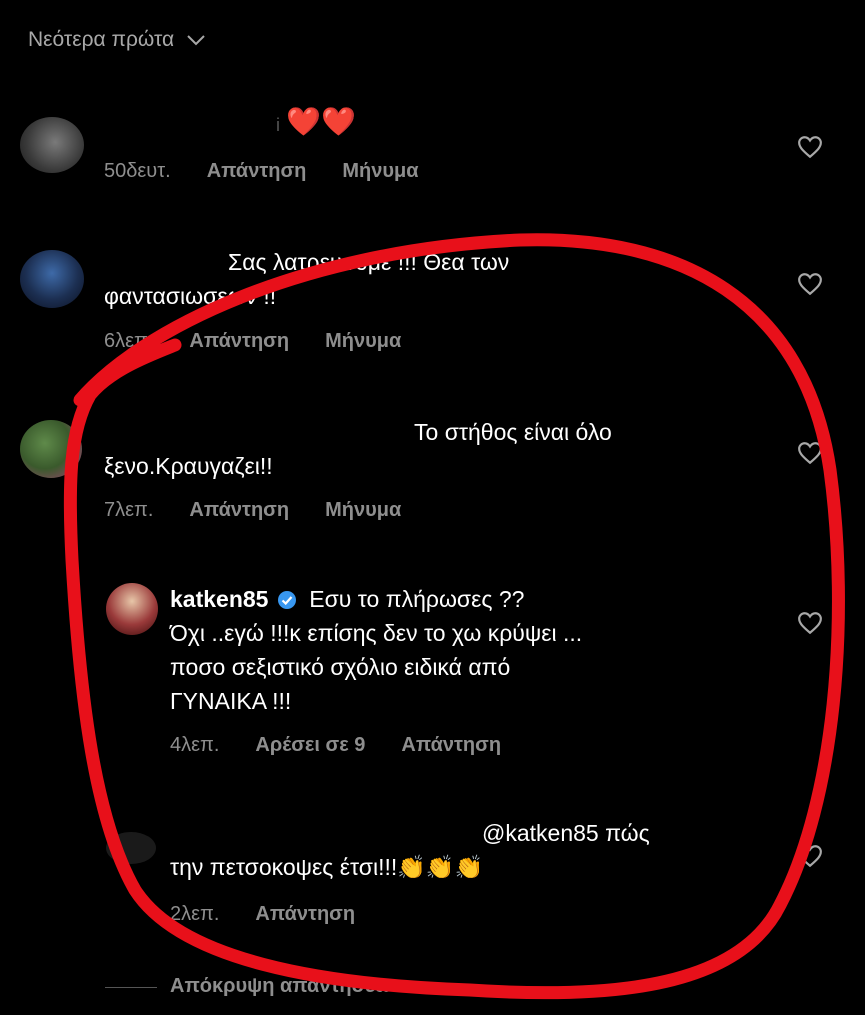  I want to click on likes-count-link: Αρέσει σε 9, so click(310, 745).